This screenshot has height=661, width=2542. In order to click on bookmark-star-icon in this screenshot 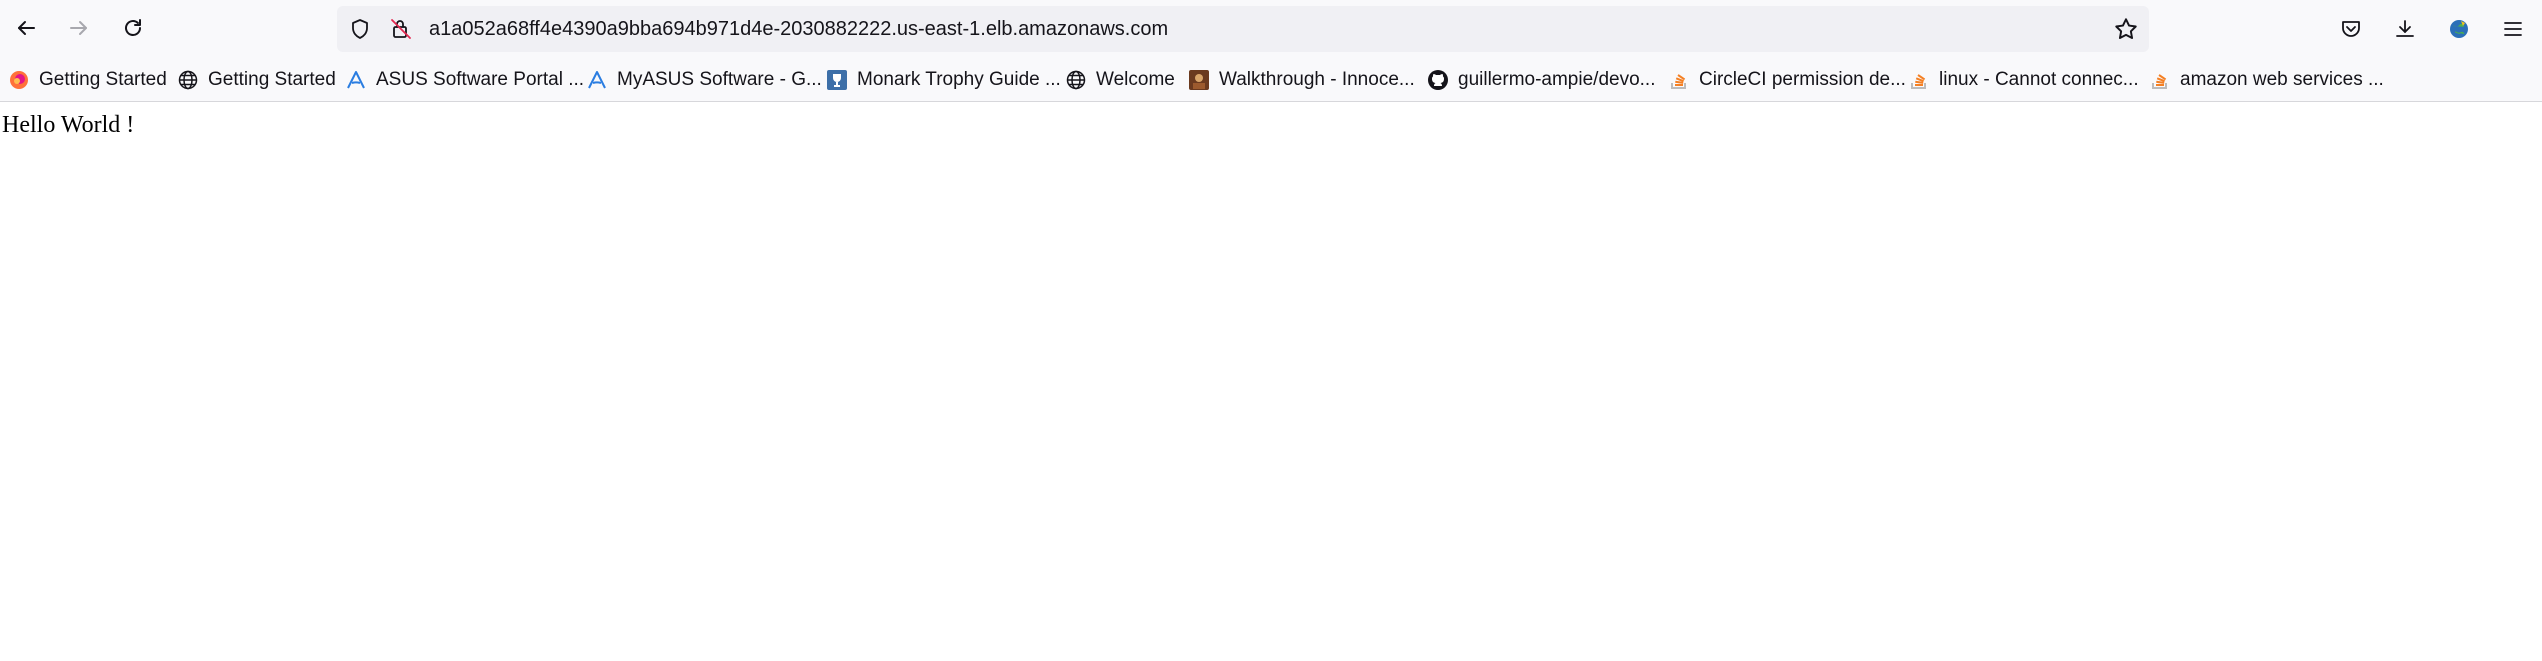, I will do `click(2126, 29)`.